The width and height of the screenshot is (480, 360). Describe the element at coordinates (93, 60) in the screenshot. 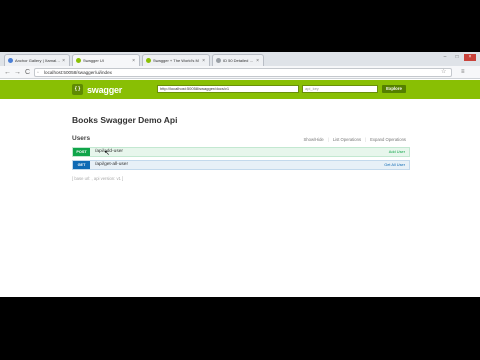

I see `tab-label: Swagger UI` at that location.